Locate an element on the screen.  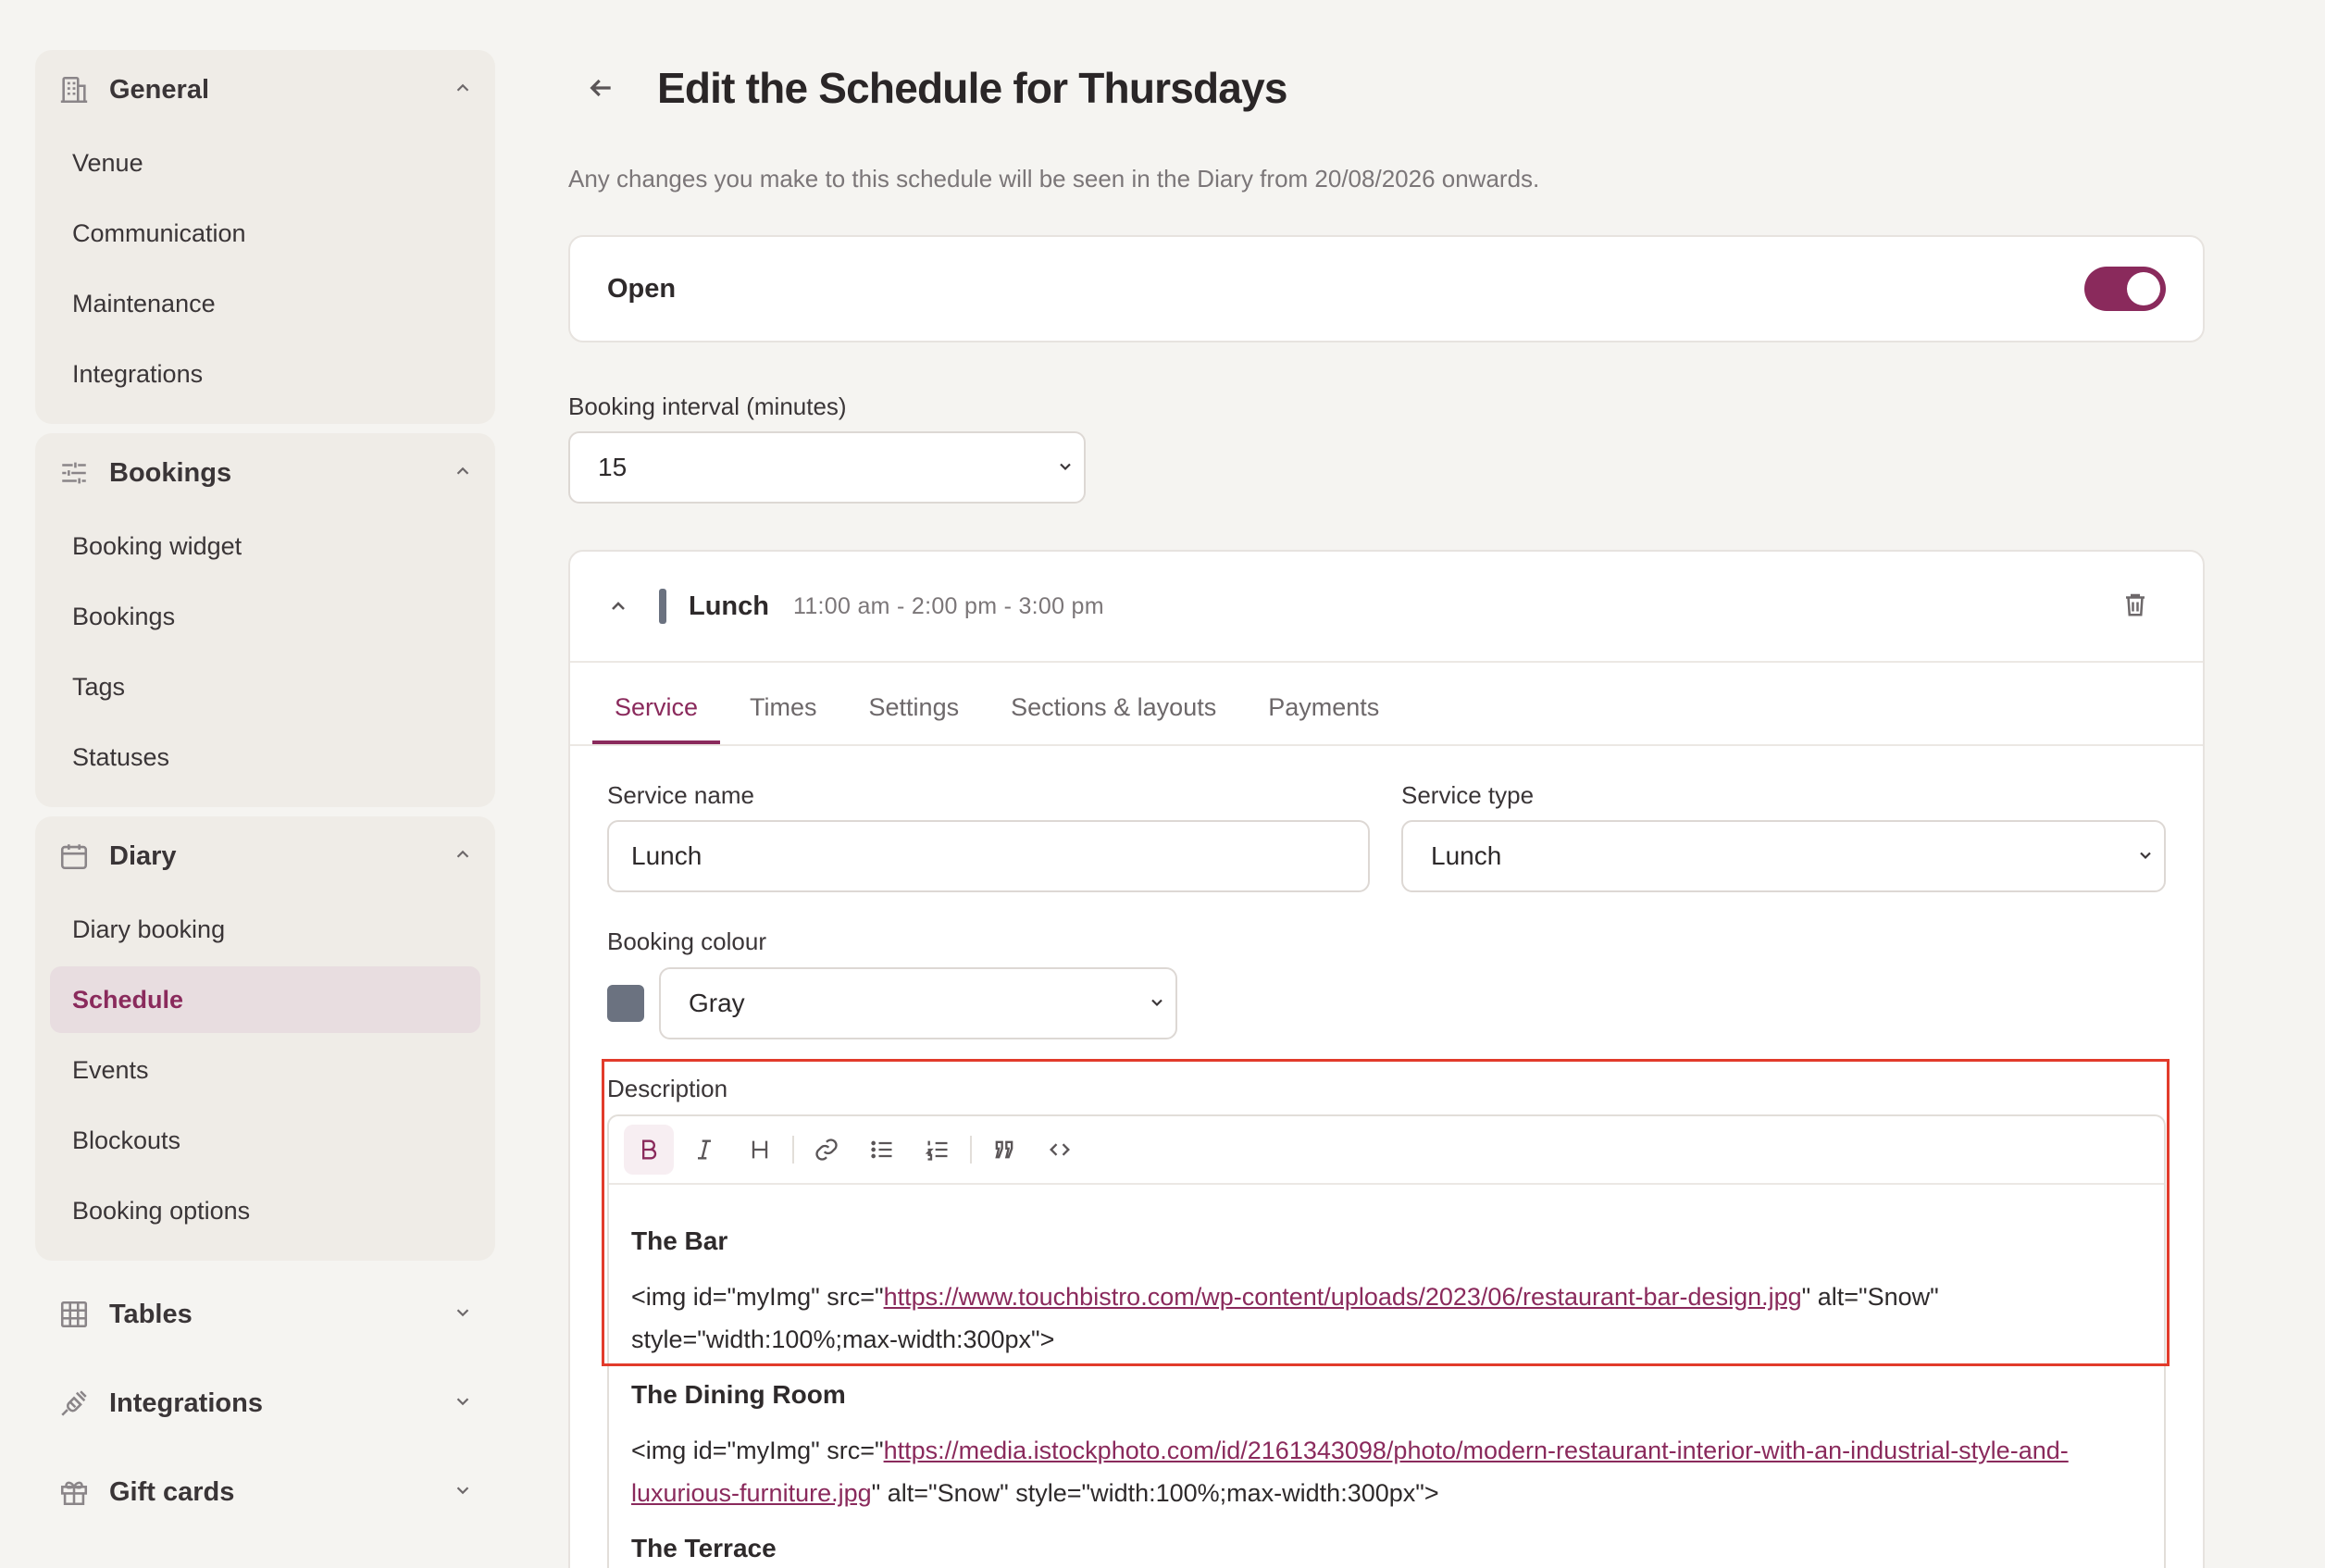
open-toggle is located at coordinates (2125, 289).